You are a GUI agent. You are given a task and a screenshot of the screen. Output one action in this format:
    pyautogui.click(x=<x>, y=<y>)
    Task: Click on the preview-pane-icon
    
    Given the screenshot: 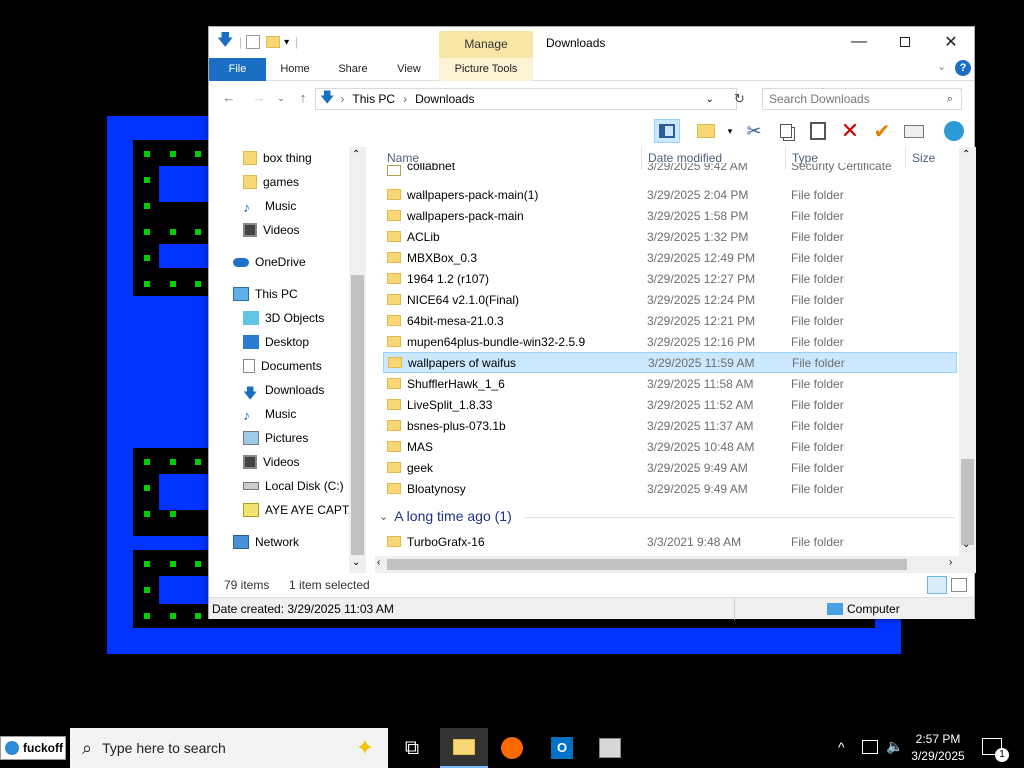 What is the action you would take?
    pyautogui.click(x=667, y=131)
    